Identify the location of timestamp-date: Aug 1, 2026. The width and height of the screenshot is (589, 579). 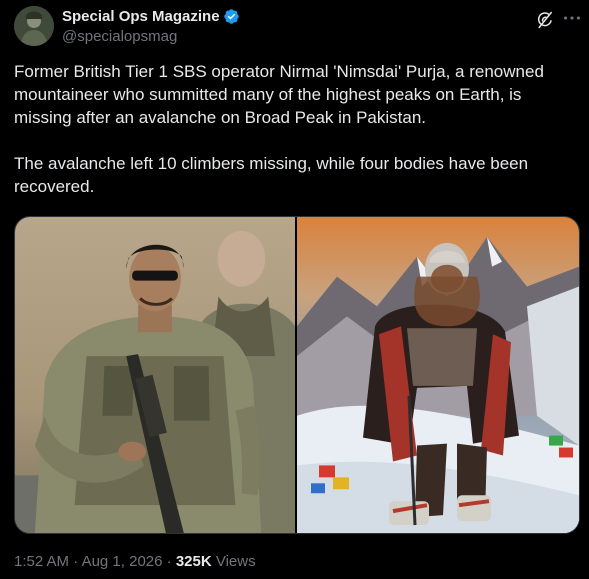
(122, 561).